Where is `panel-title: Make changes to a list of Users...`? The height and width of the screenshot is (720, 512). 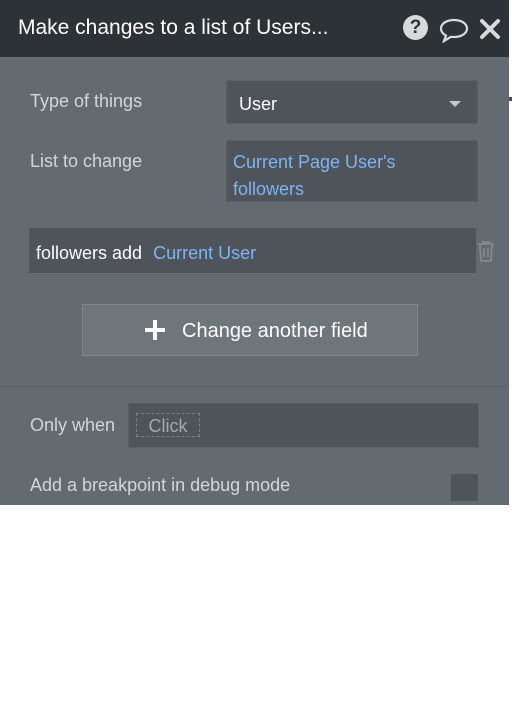
panel-title: Make changes to a list of Users... is located at coordinates (173, 27).